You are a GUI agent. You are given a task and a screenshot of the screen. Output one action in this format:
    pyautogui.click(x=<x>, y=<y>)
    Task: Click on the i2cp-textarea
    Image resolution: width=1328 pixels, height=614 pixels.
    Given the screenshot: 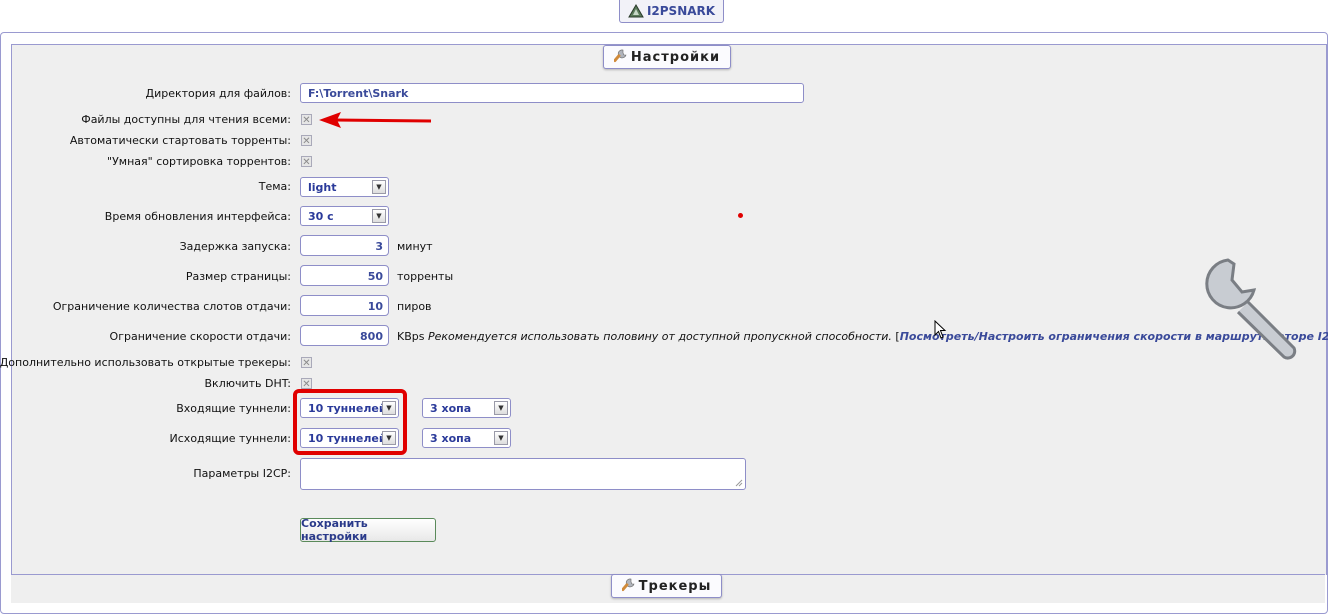 What is the action you would take?
    pyautogui.click(x=523, y=474)
    